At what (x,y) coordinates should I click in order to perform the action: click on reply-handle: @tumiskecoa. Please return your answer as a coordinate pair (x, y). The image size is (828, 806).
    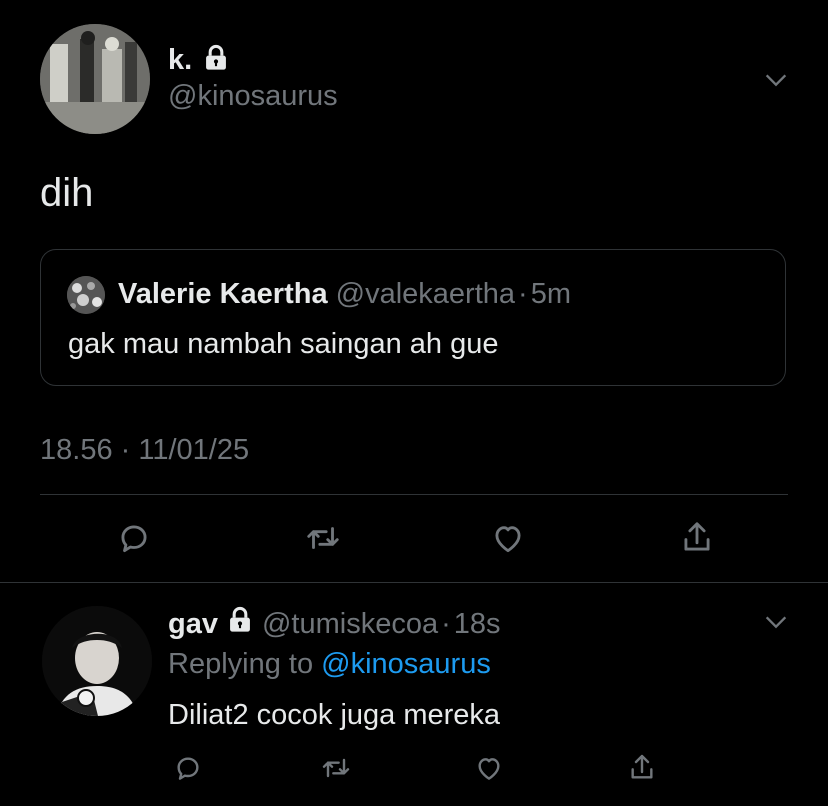
    Looking at the image, I should click on (350, 624).